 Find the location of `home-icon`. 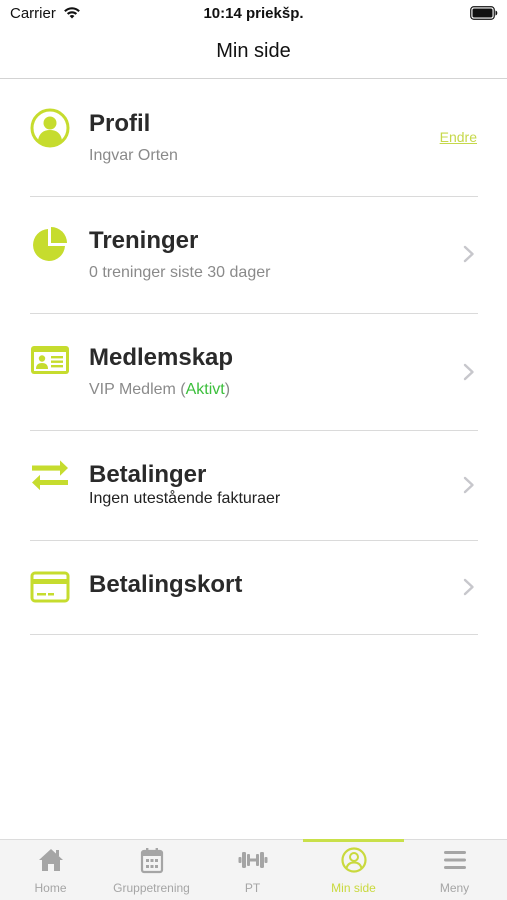

home-icon is located at coordinates (50, 860).